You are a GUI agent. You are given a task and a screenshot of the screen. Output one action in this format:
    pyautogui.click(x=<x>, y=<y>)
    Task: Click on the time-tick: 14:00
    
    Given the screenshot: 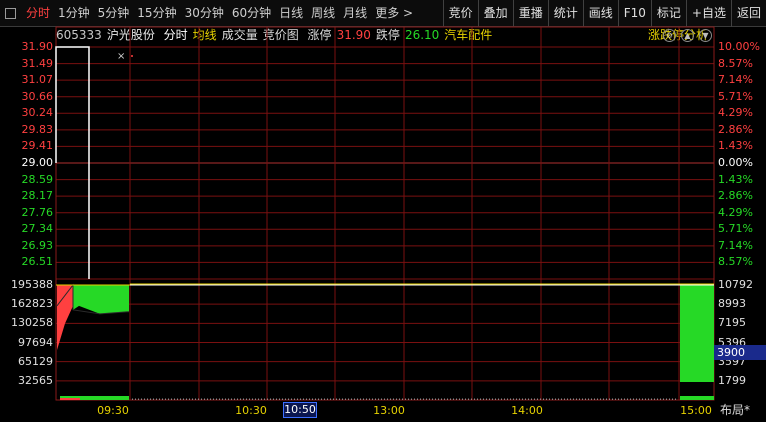 What is the action you would take?
    pyautogui.click(x=527, y=410)
    